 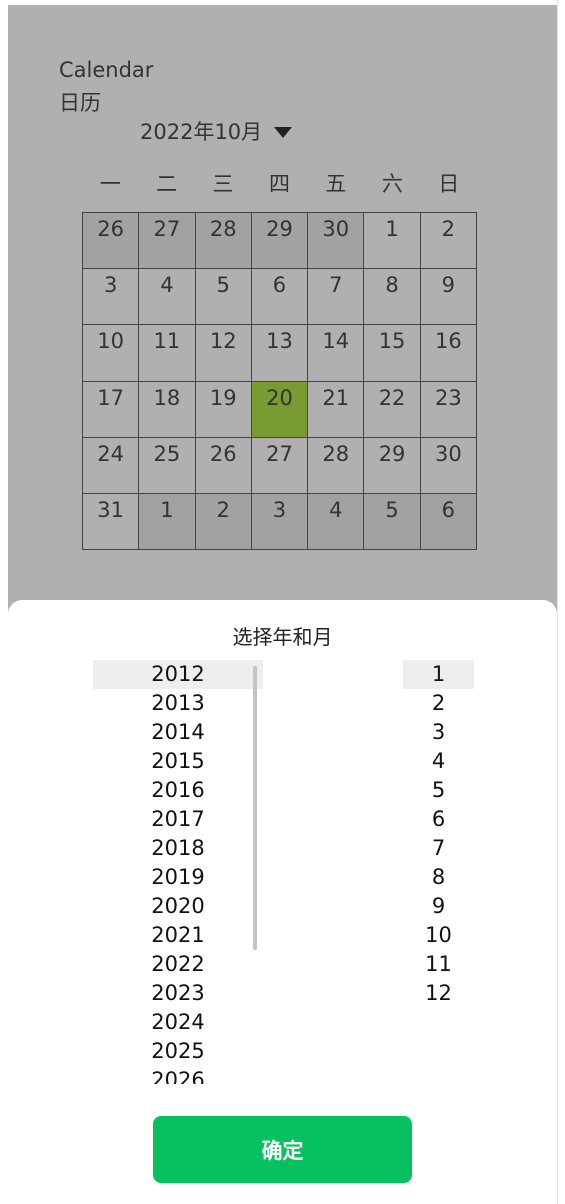 I want to click on month-option: 11, so click(x=438, y=964).